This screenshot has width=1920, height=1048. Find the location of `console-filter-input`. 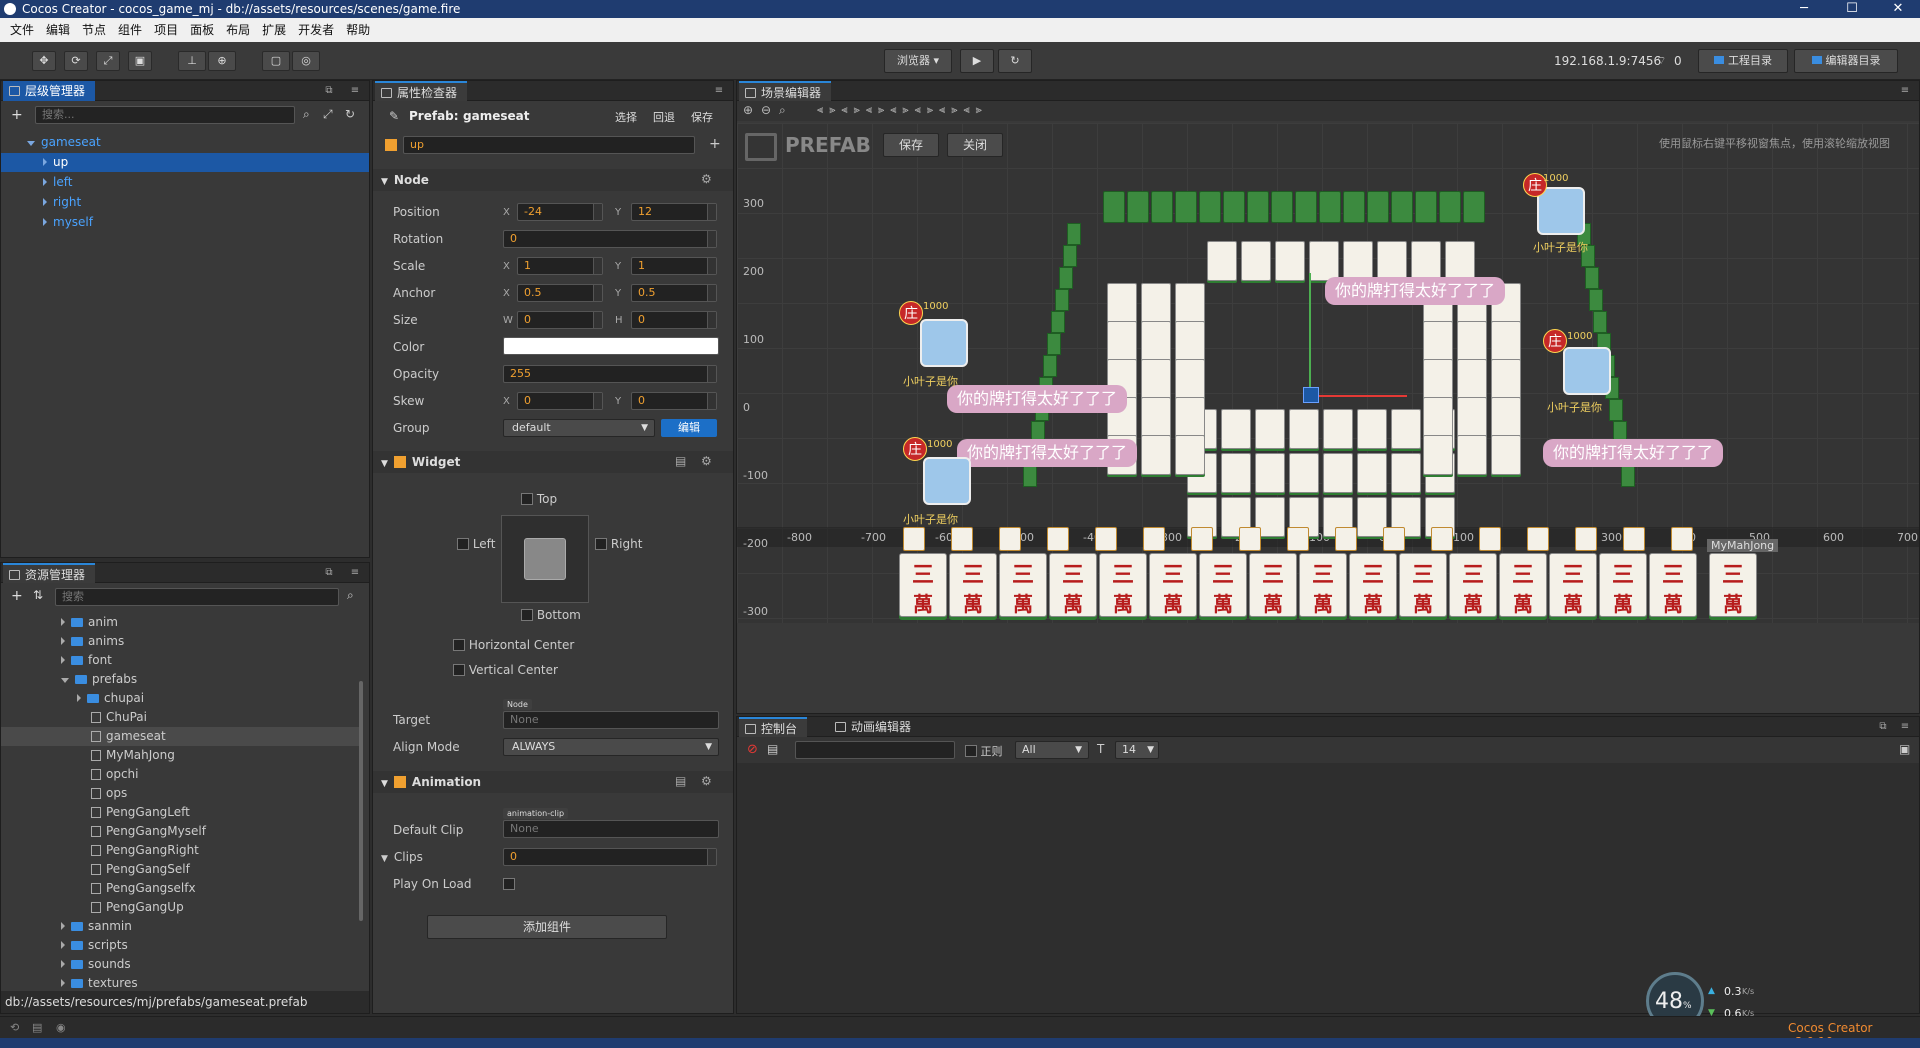

console-filter-input is located at coordinates (875, 750).